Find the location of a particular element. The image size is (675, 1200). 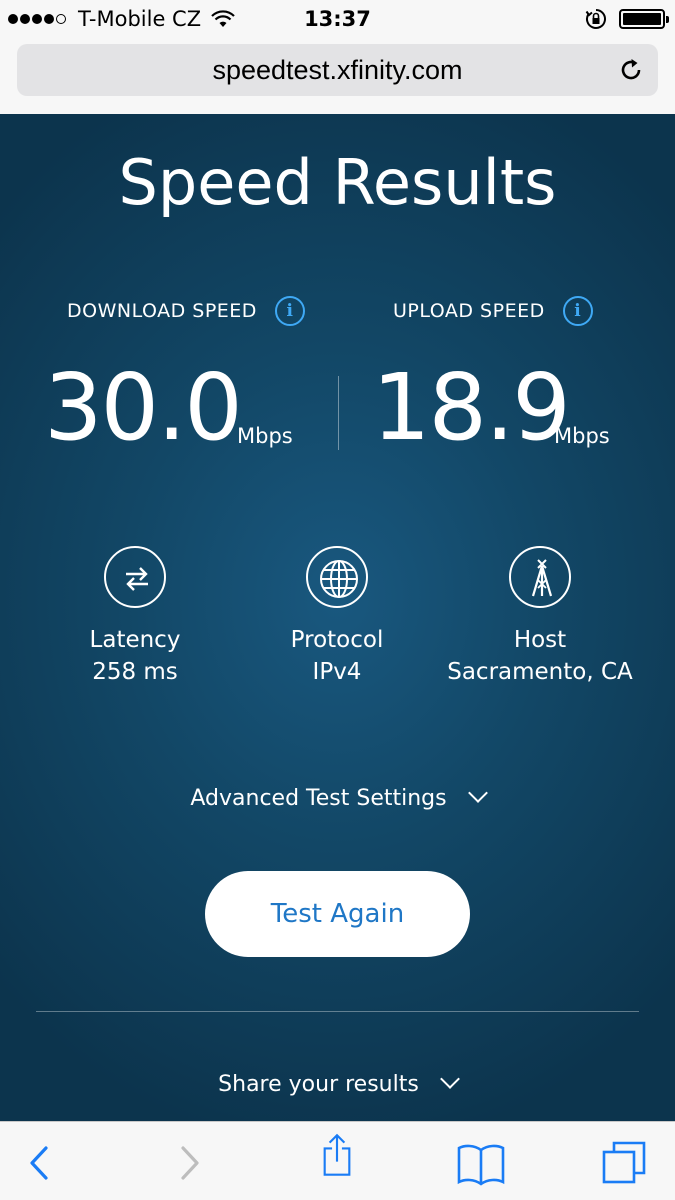

globe-icon is located at coordinates (337, 577).